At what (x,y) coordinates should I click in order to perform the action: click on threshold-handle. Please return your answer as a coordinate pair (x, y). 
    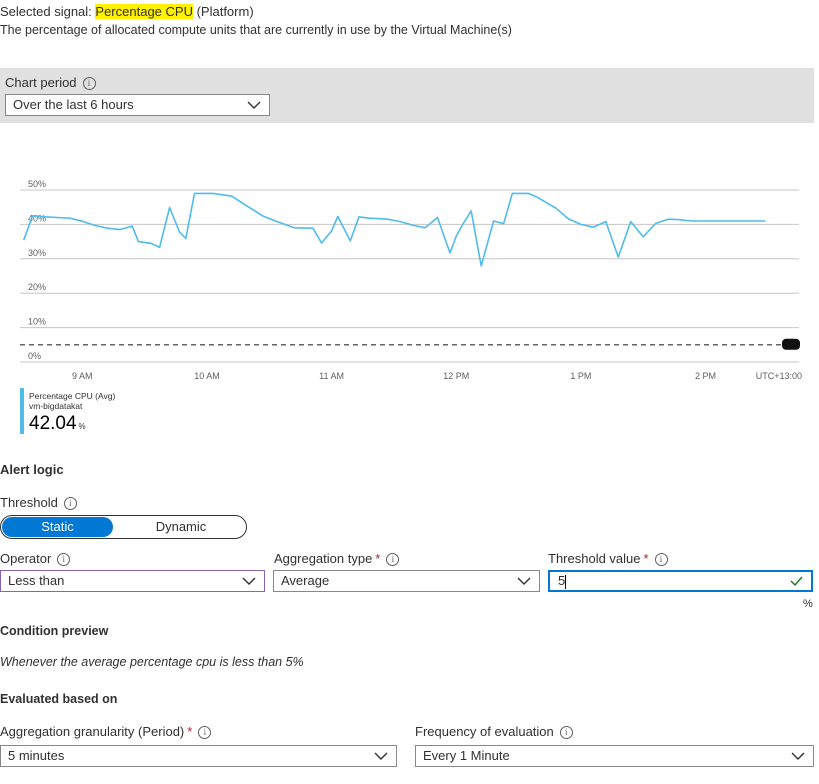
    Looking at the image, I should click on (791, 344).